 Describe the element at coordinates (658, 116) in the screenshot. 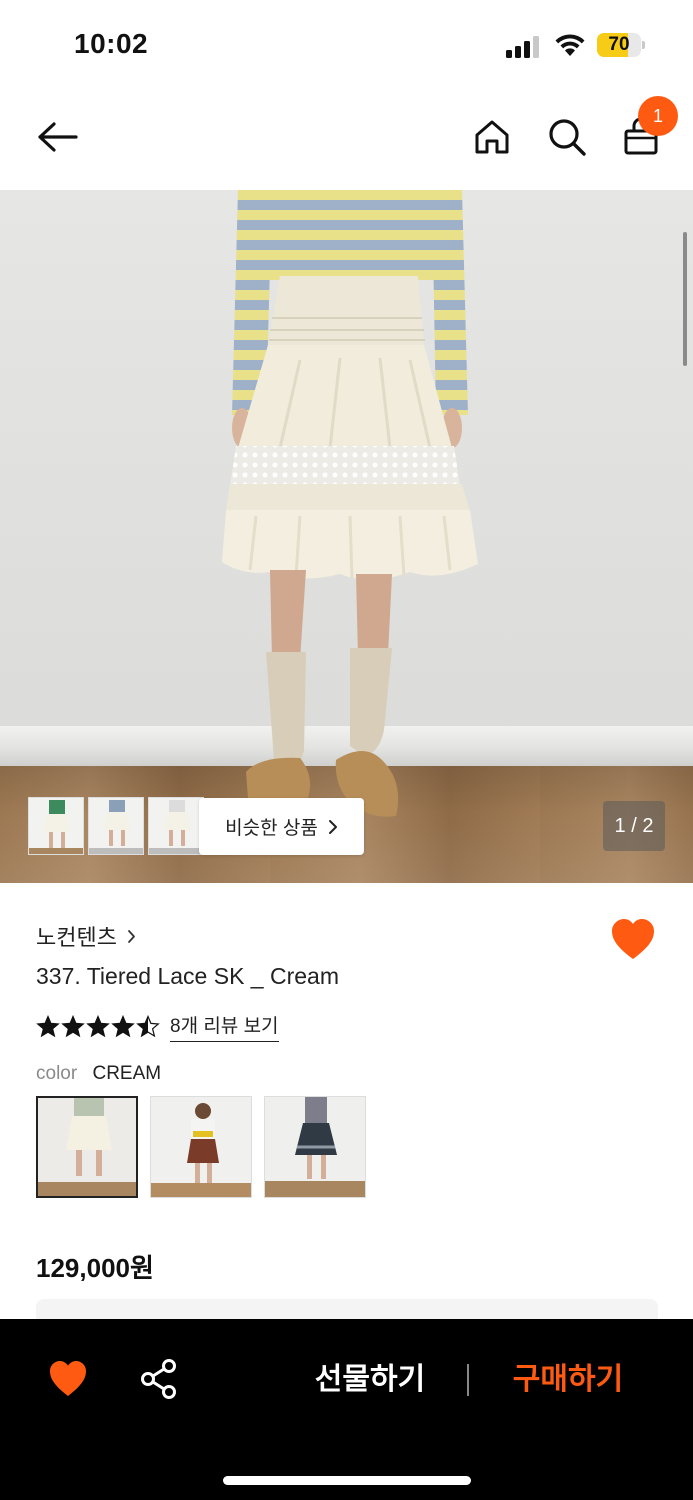

I see `cart-count-badge: 1` at that location.